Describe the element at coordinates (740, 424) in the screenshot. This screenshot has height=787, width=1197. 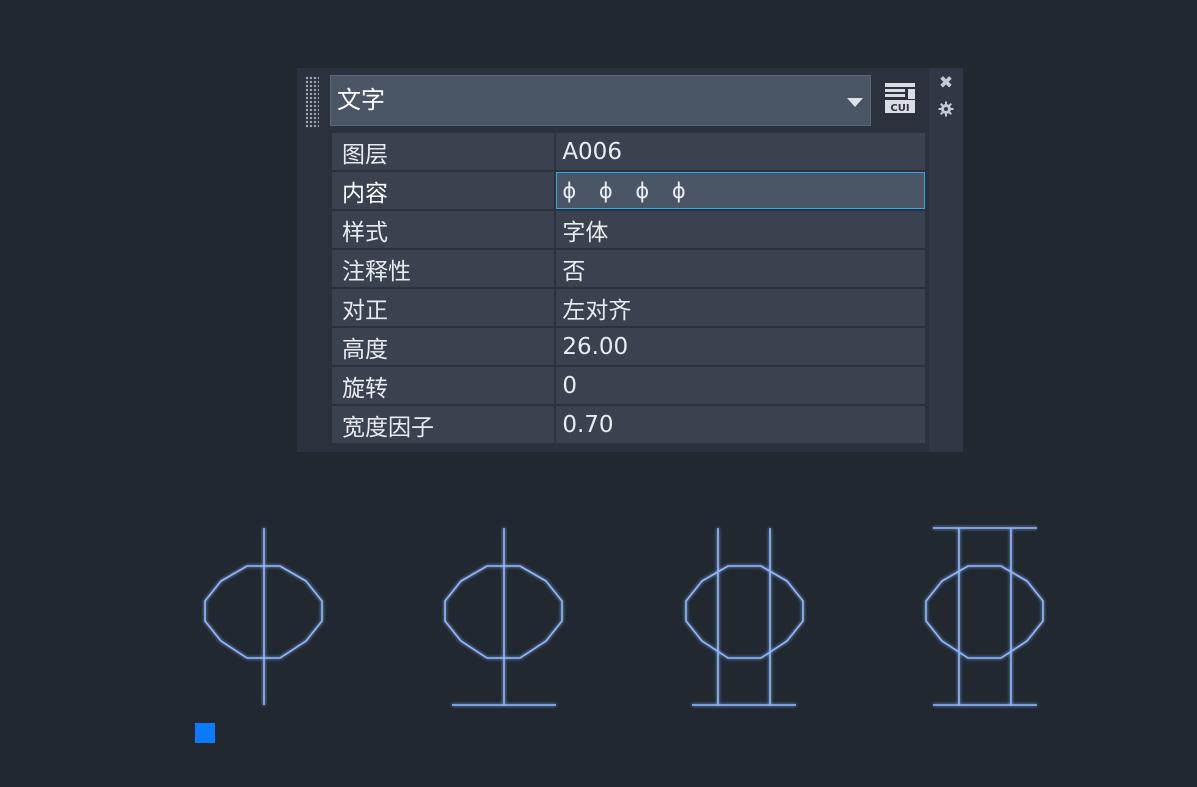
I see `property-value-width-factor: 0.70` at that location.